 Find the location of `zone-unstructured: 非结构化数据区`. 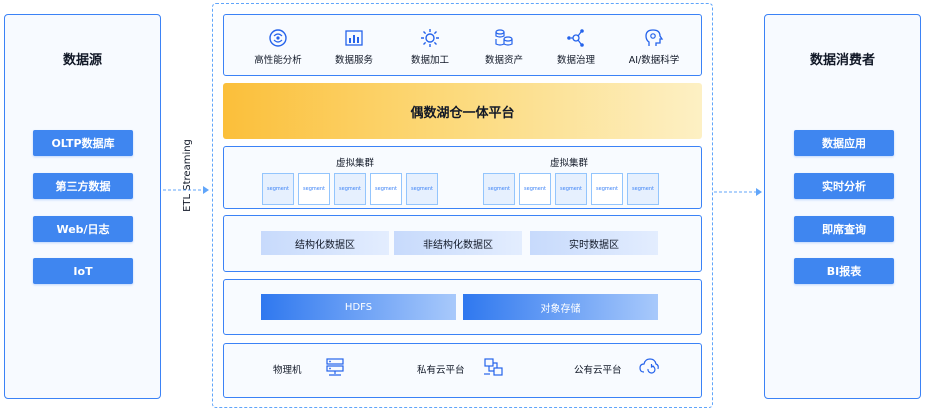

zone-unstructured: 非结构化数据区 is located at coordinates (458, 243).